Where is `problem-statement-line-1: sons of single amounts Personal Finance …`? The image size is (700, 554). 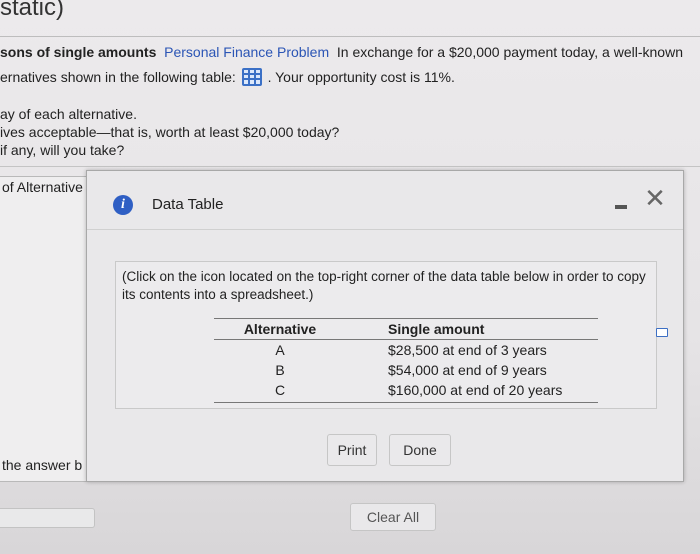
problem-statement-line-1: sons of single amounts Personal Finance … is located at coordinates (341, 52).